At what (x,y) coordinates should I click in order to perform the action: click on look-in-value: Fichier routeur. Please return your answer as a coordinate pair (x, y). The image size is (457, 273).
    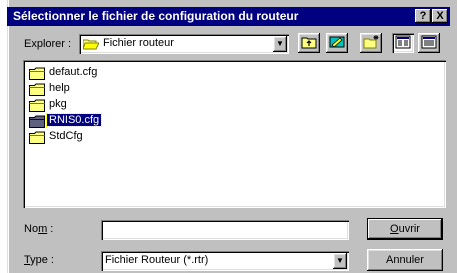
    Looking at the image, I should click on (138, 43).